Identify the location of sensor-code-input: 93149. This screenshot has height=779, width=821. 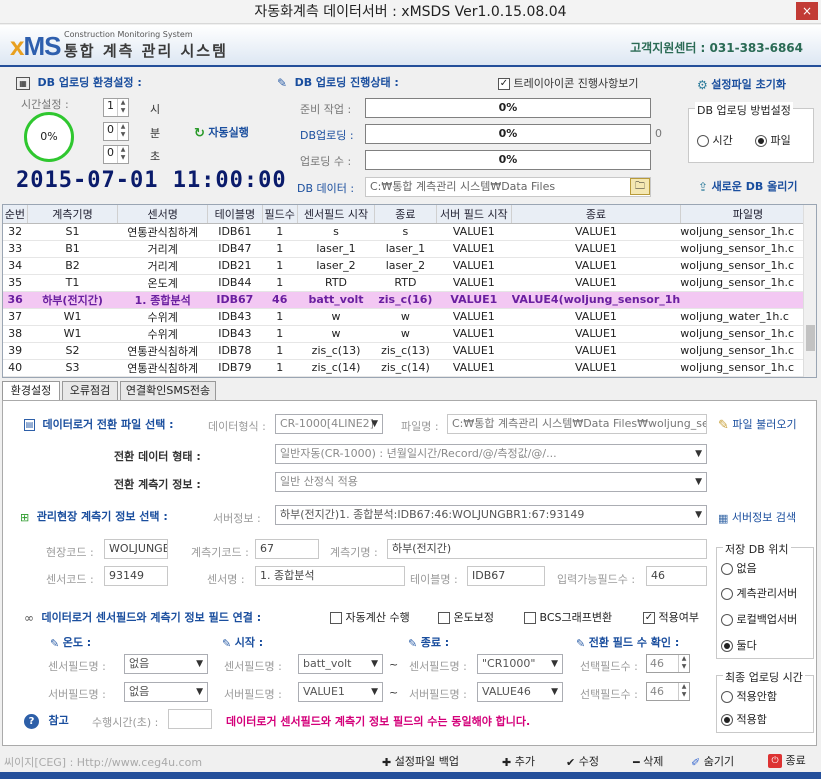
(136, 576).